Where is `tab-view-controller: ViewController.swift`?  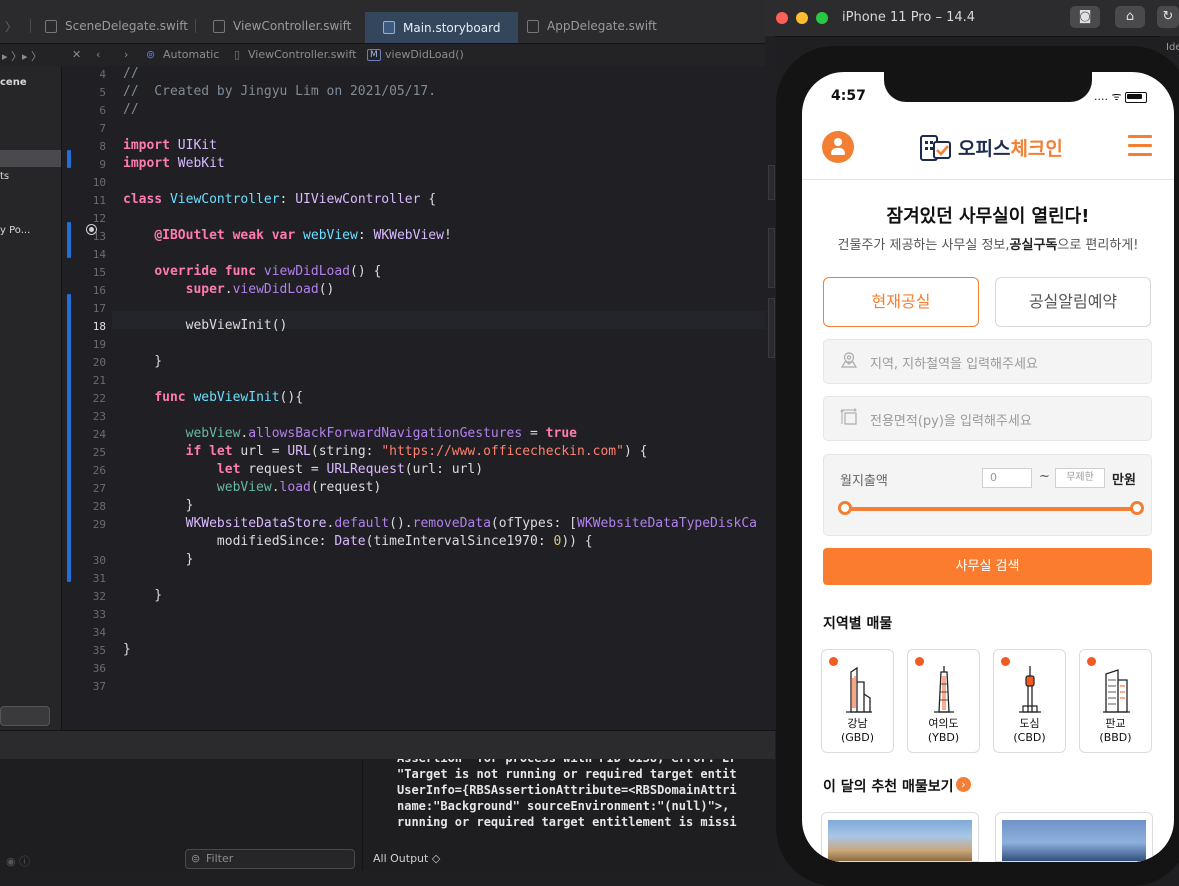 tab-view-controller: ViewController.swift is located at coordinates (282, 26).